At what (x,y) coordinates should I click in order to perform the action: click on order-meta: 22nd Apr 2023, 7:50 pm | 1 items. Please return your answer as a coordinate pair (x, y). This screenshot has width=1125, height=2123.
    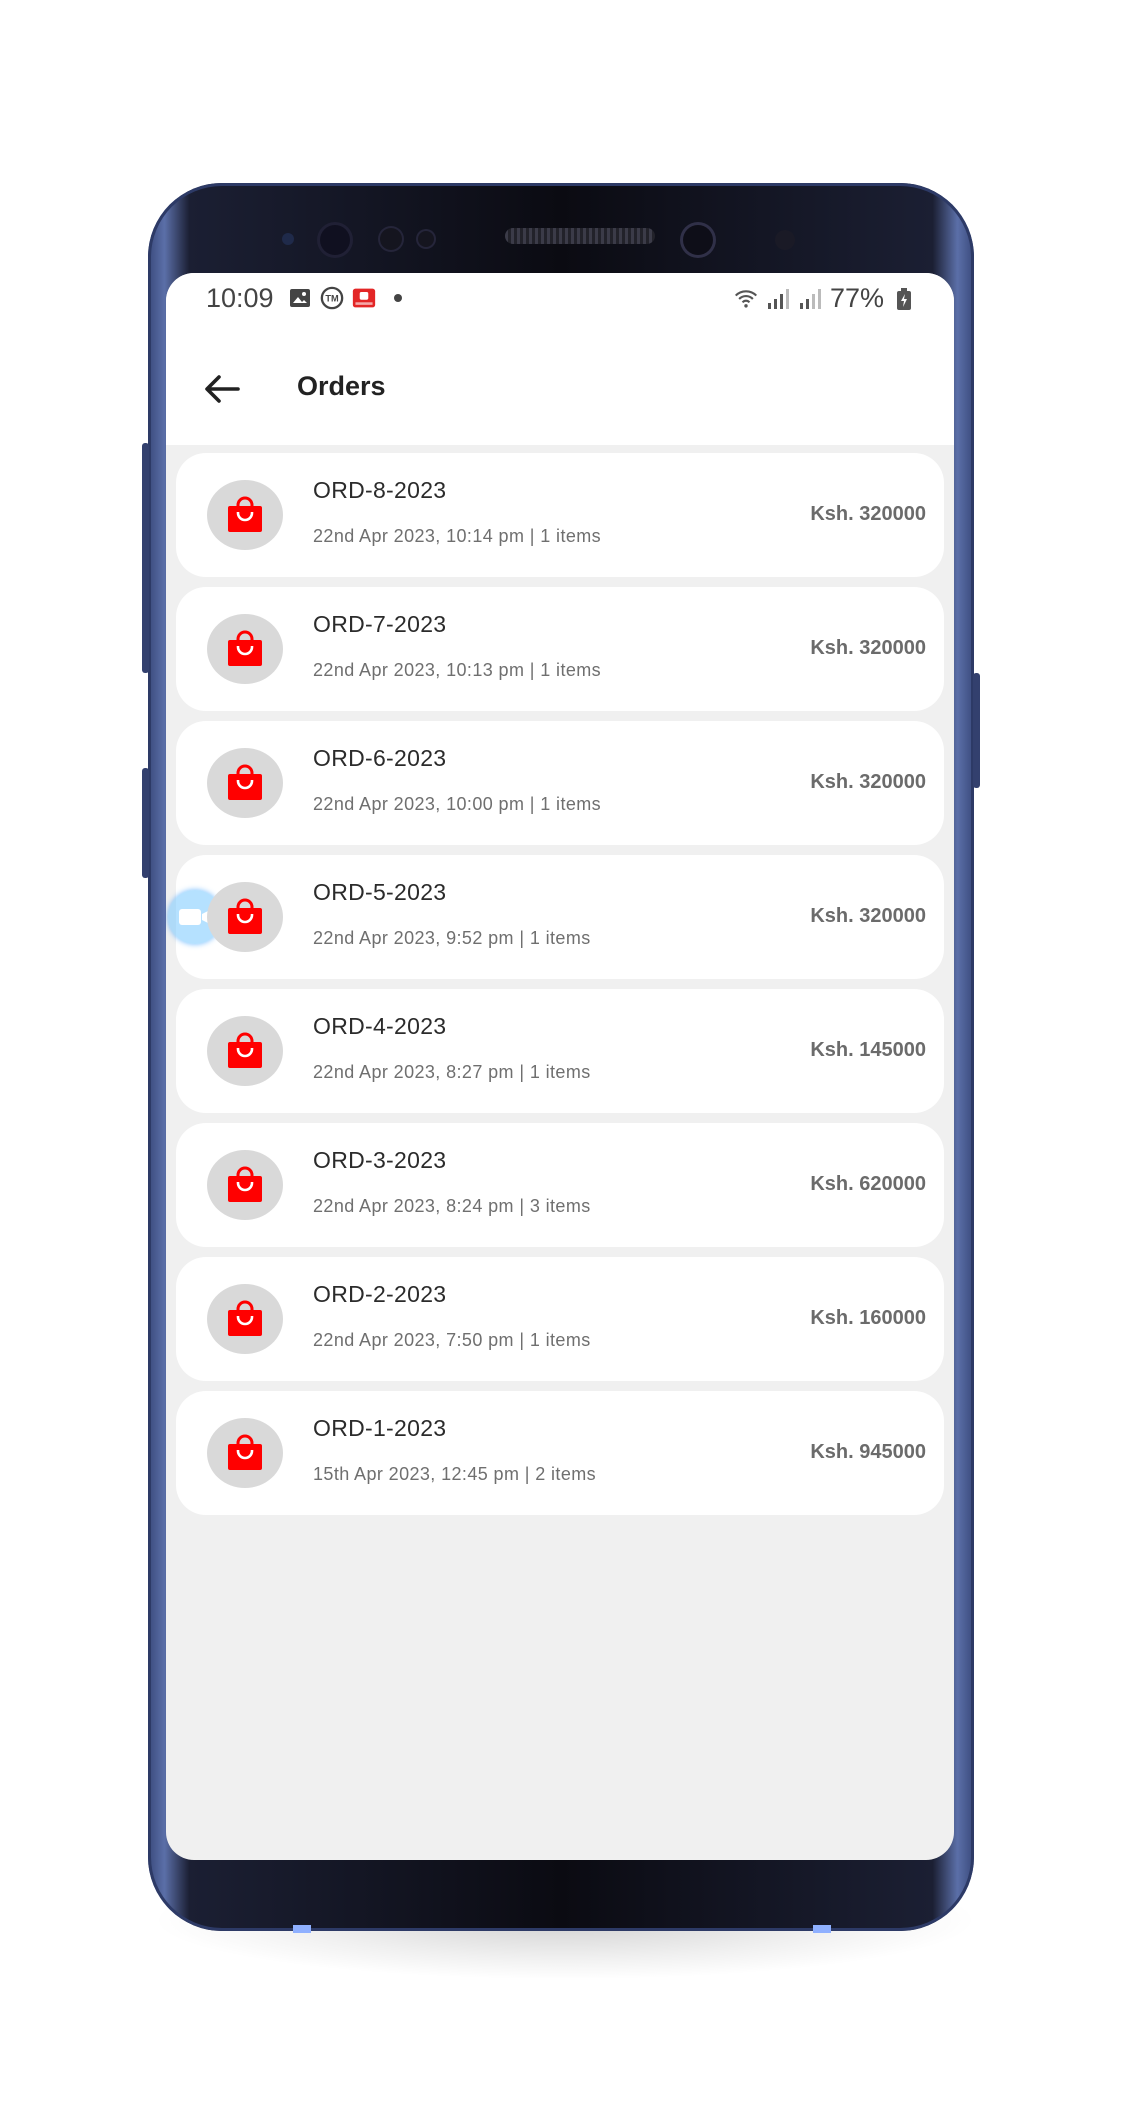
    Looking at the image, I should click on (452, 1340).